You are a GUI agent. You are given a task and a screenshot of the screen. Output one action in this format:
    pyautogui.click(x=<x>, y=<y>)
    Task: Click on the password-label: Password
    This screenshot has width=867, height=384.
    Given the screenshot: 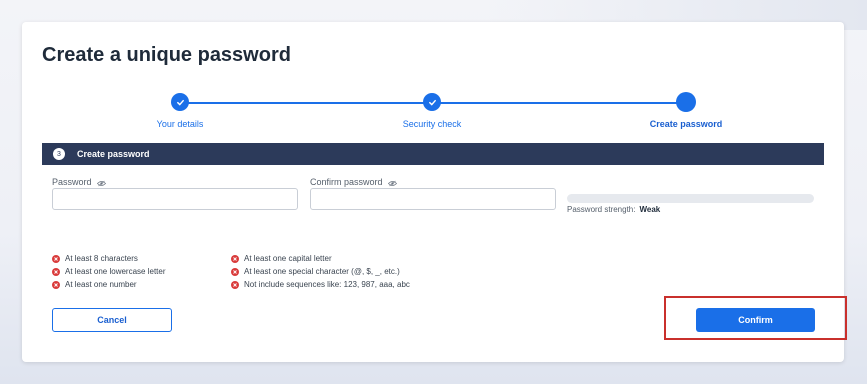 What is the action you would take?
    pyautogui.click(x=79, y=182)
    